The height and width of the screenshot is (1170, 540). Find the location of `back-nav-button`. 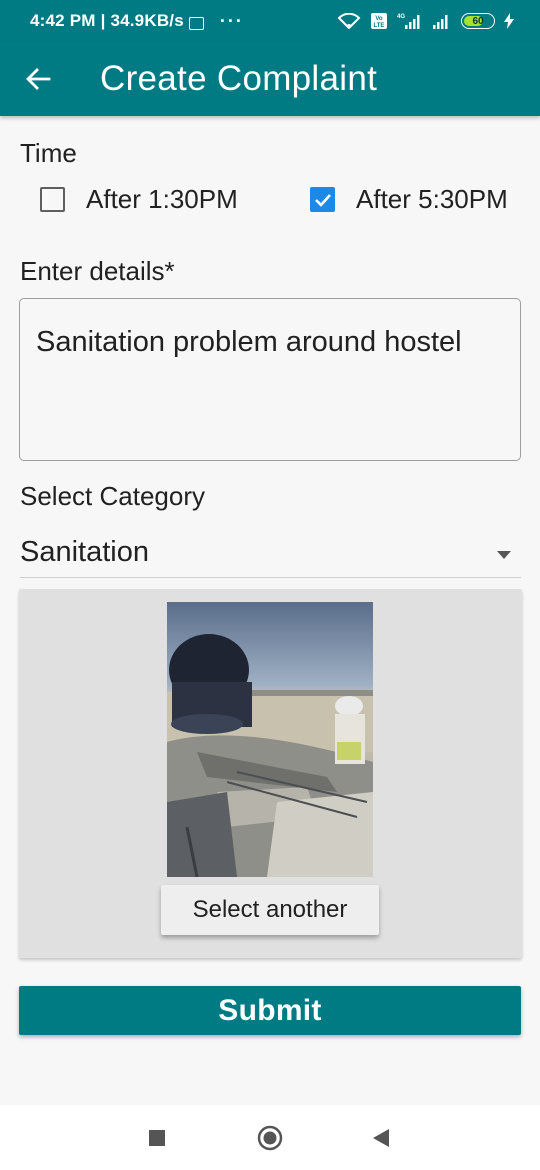

back-nav-button is located at coordinates (381, 1138).